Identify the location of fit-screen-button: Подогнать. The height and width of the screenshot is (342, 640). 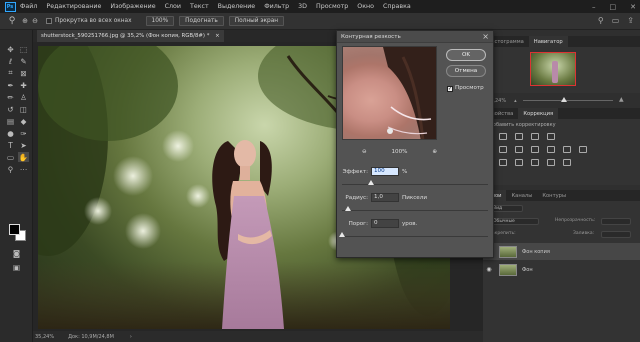
(201, 21).